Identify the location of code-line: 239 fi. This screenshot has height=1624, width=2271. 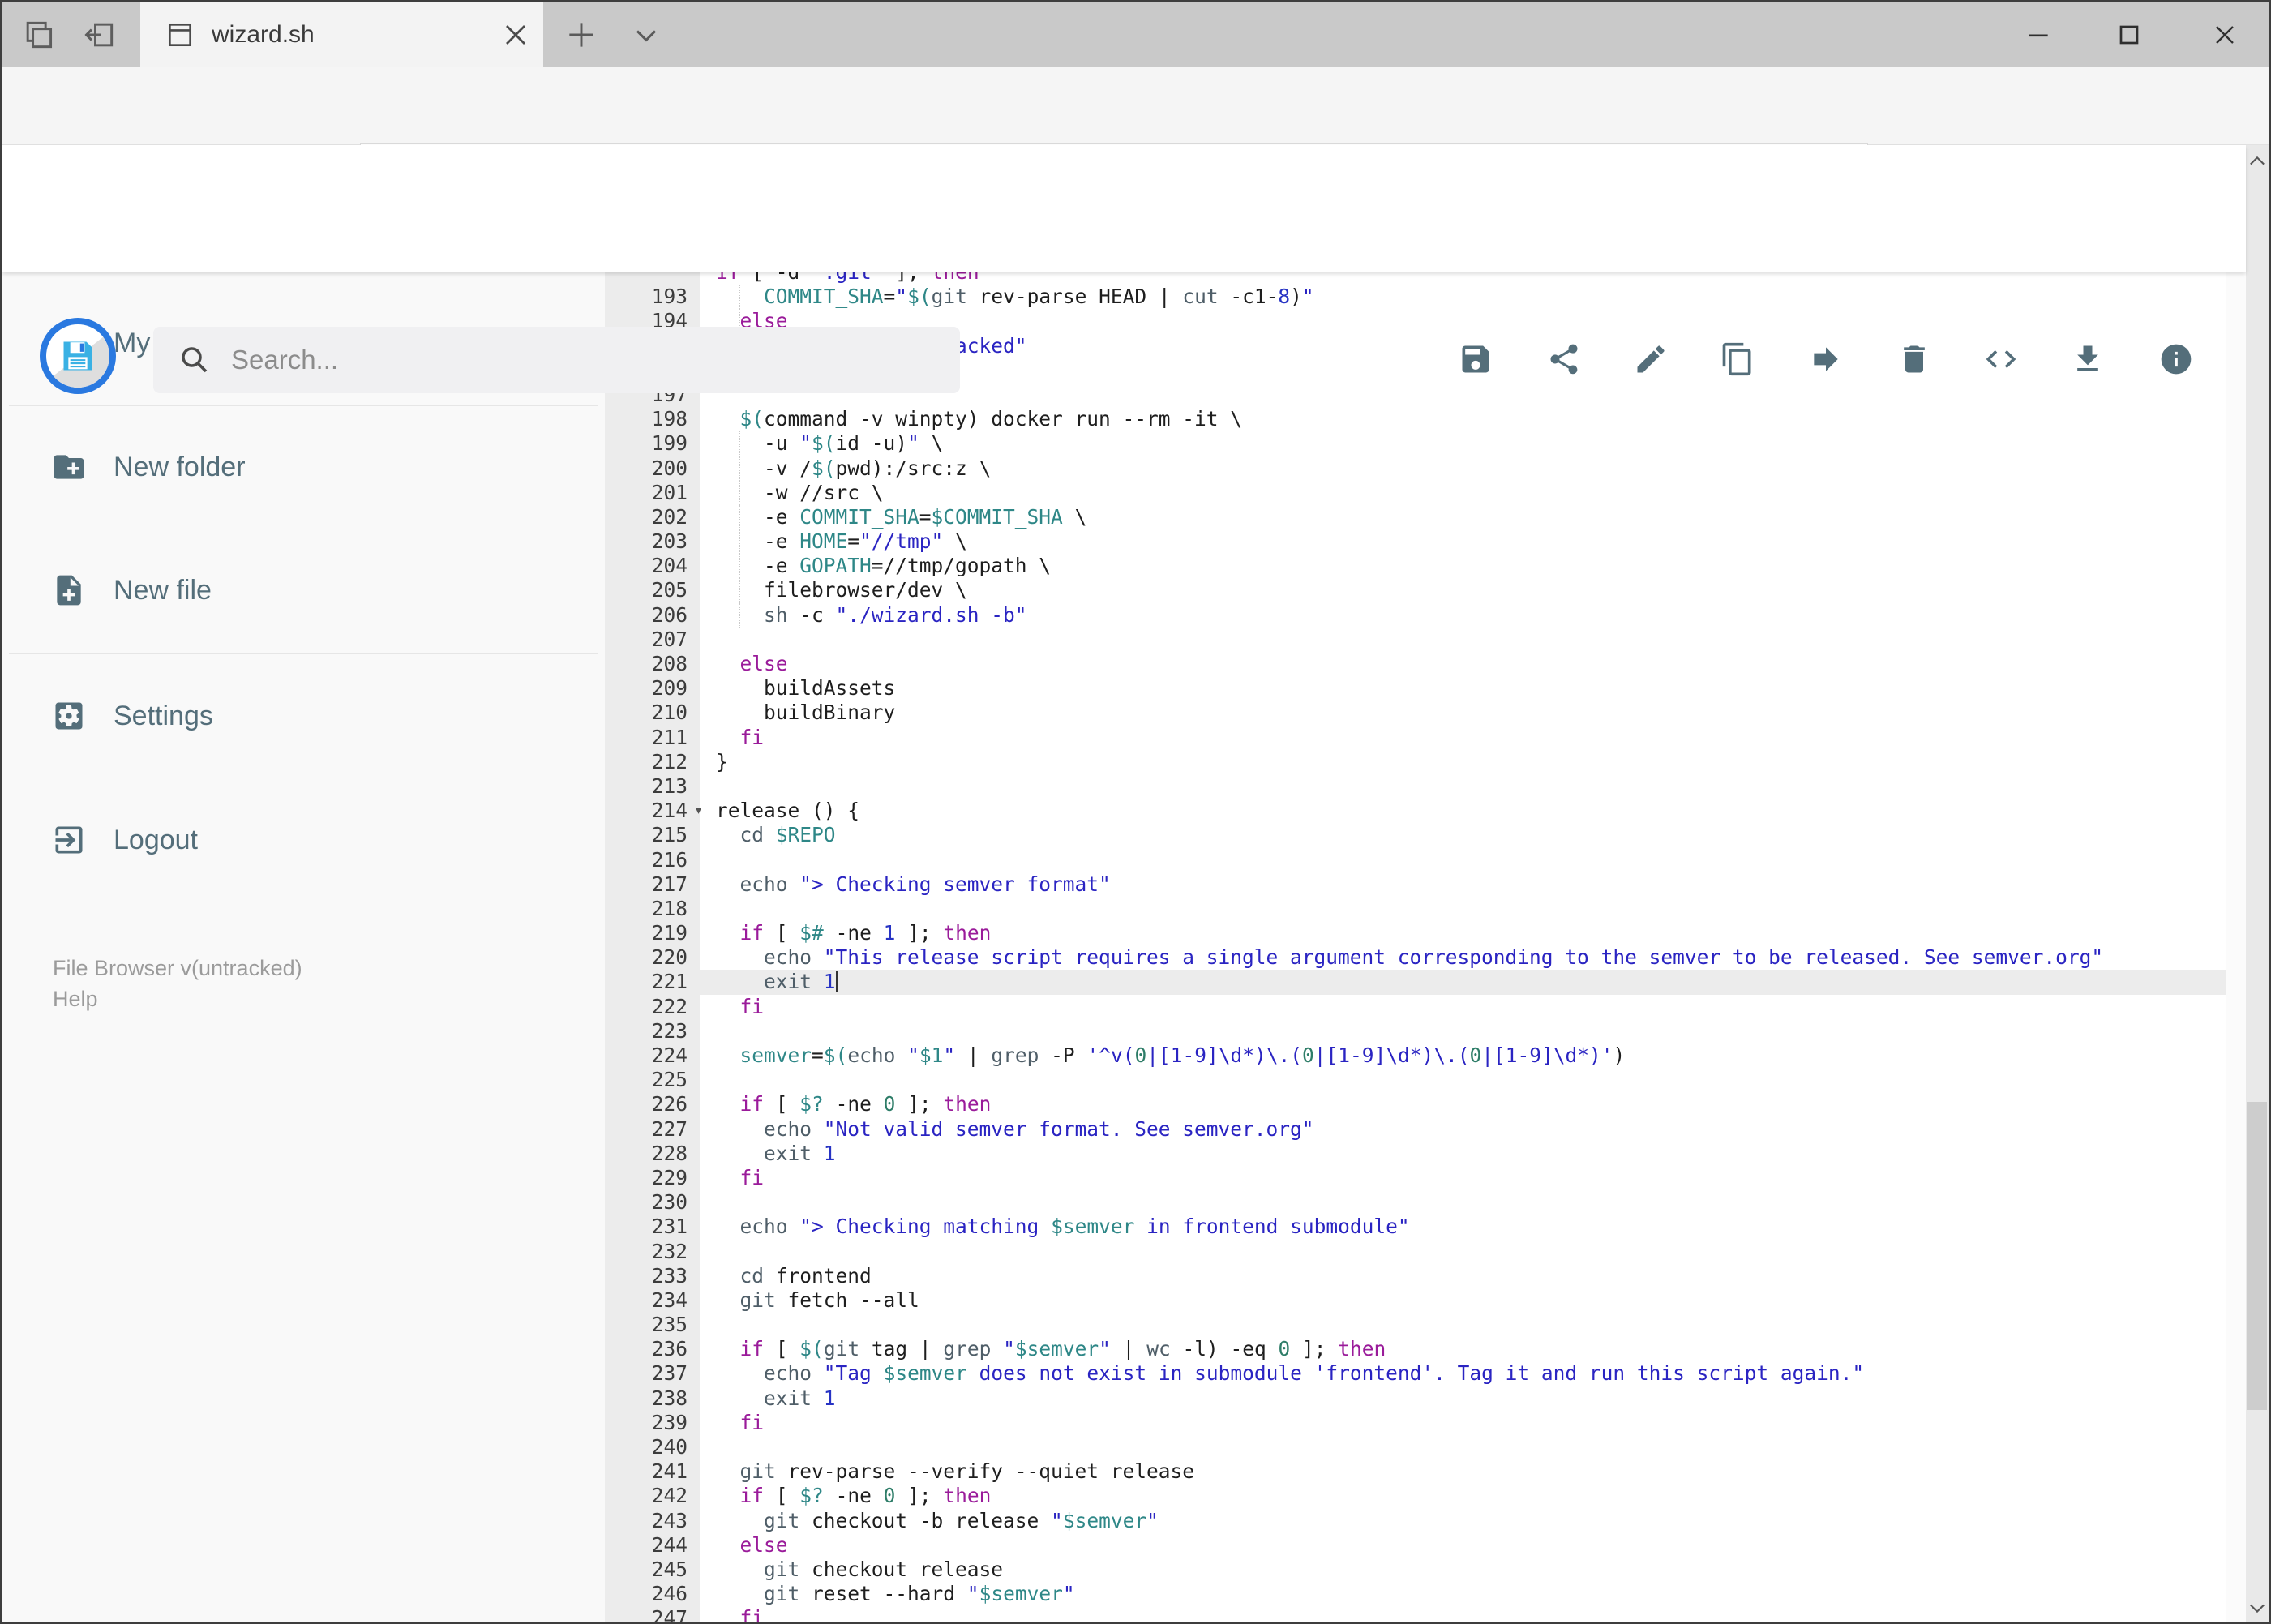
(1426, 1423).